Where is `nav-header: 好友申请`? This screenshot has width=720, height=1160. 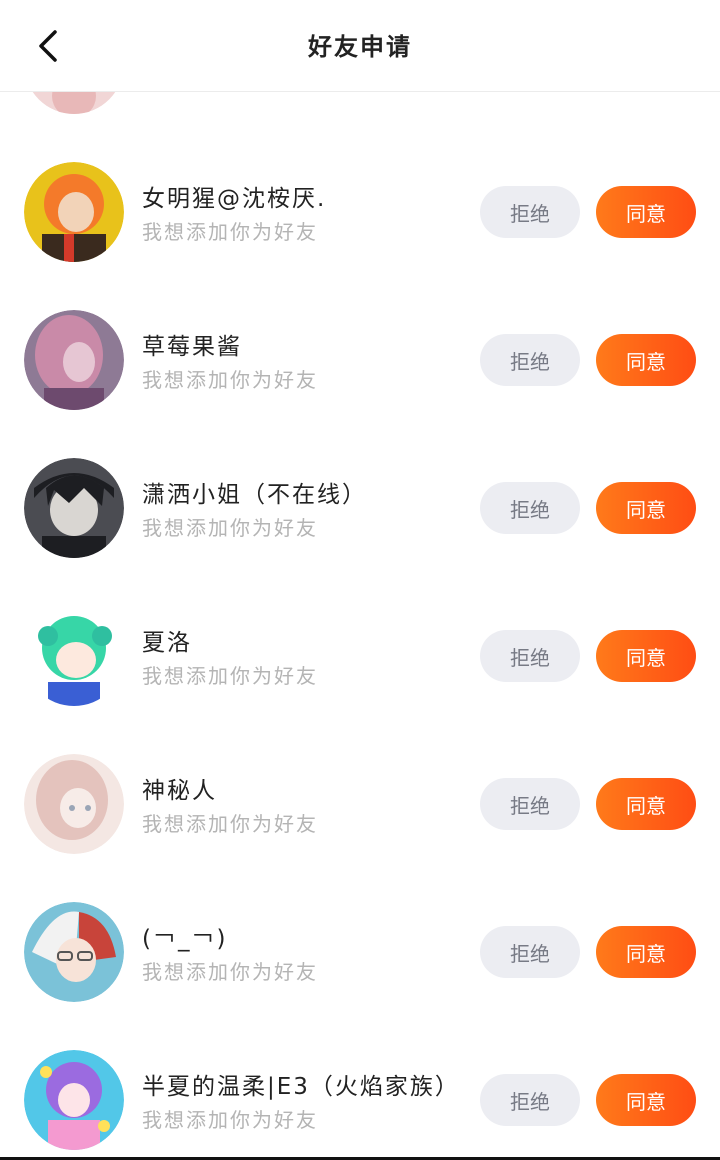
nav-header: 好友申请 is located at coordinates (360, 46).